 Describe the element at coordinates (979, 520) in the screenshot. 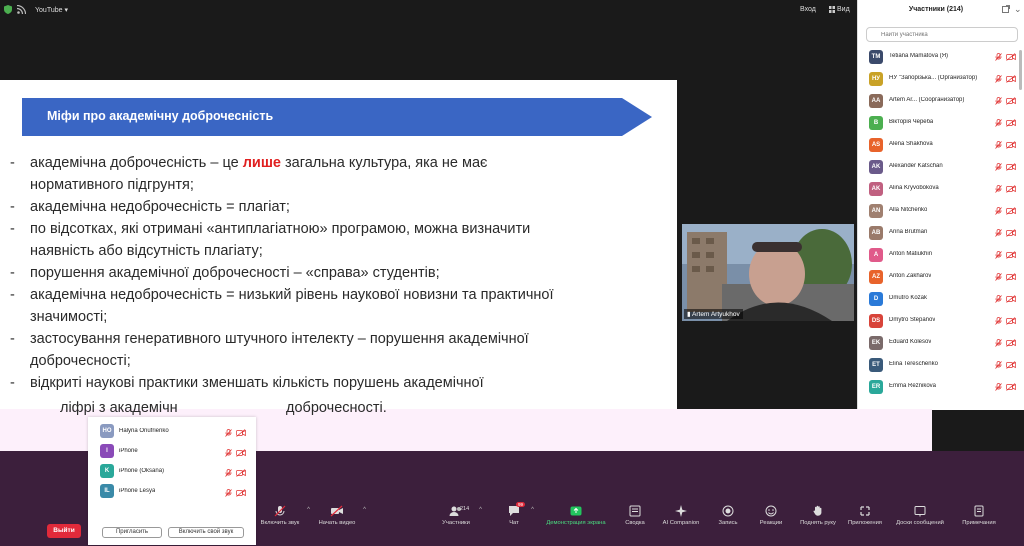

I see `notes-button: Примечания` at that location.